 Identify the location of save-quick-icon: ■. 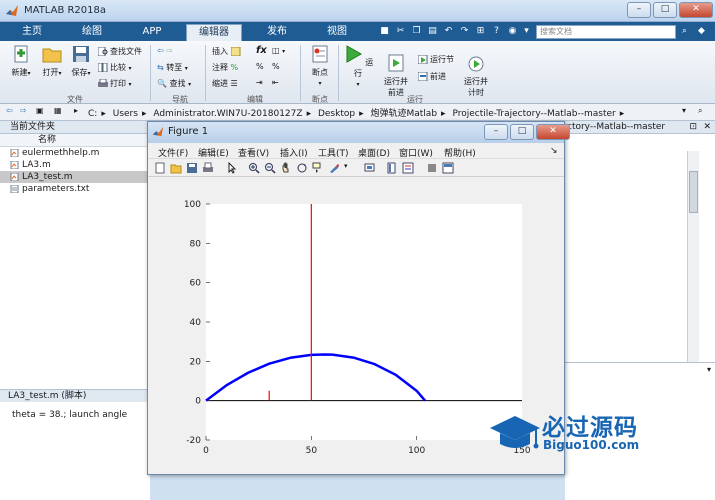
(384, 31).